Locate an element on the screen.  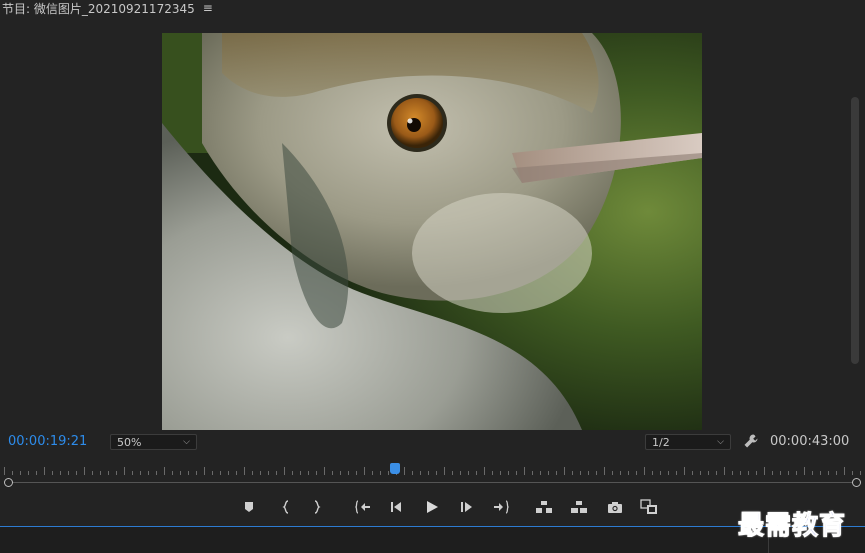
mark-out-button is located at coordinates (317, 507).